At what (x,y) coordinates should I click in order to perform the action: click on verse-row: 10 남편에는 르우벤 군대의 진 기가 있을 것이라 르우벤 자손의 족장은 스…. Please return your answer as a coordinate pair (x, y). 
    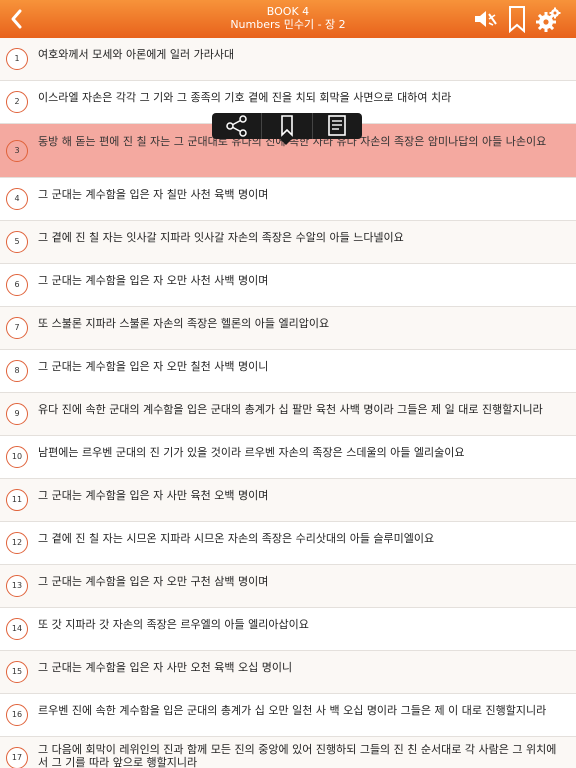
    Looking at the image, I should click on (288, 457).